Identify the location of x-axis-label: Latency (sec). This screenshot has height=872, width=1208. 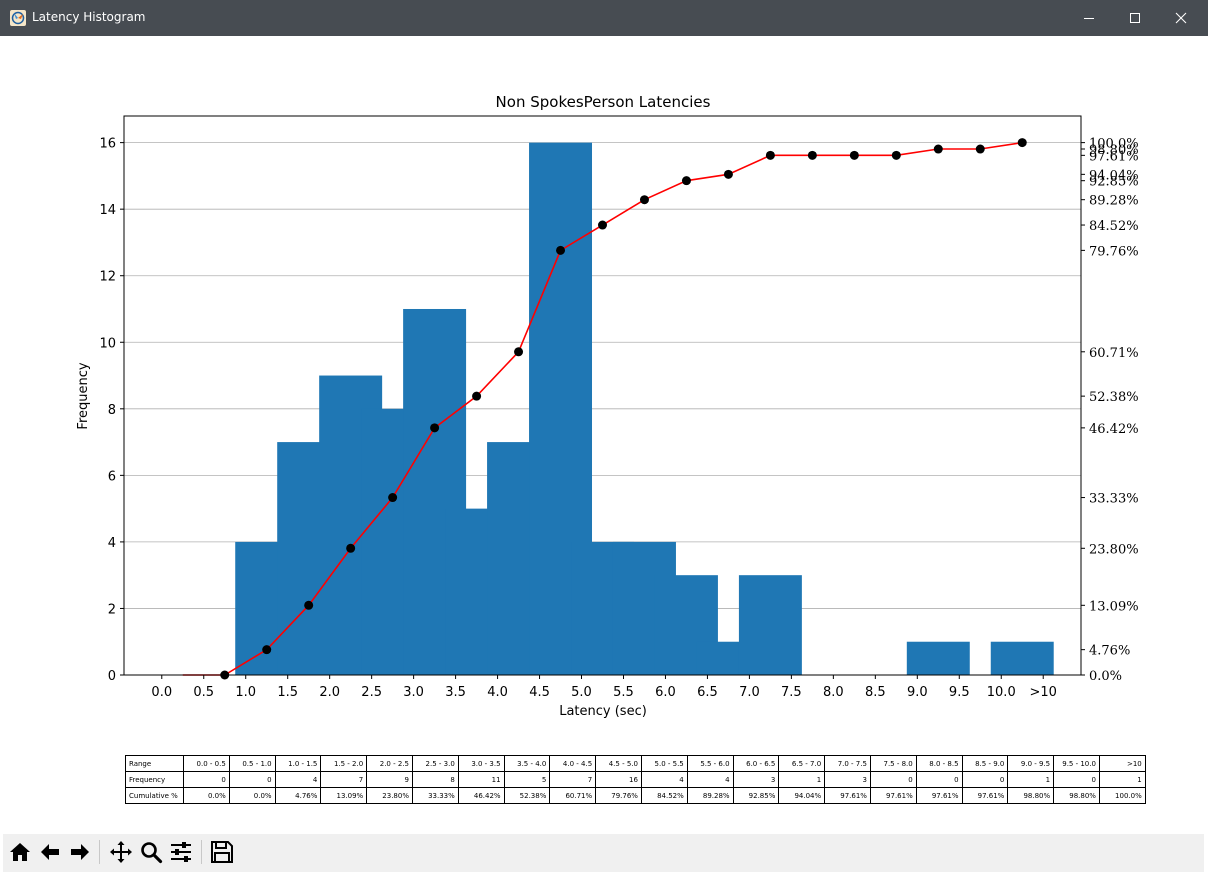
(603, 711).